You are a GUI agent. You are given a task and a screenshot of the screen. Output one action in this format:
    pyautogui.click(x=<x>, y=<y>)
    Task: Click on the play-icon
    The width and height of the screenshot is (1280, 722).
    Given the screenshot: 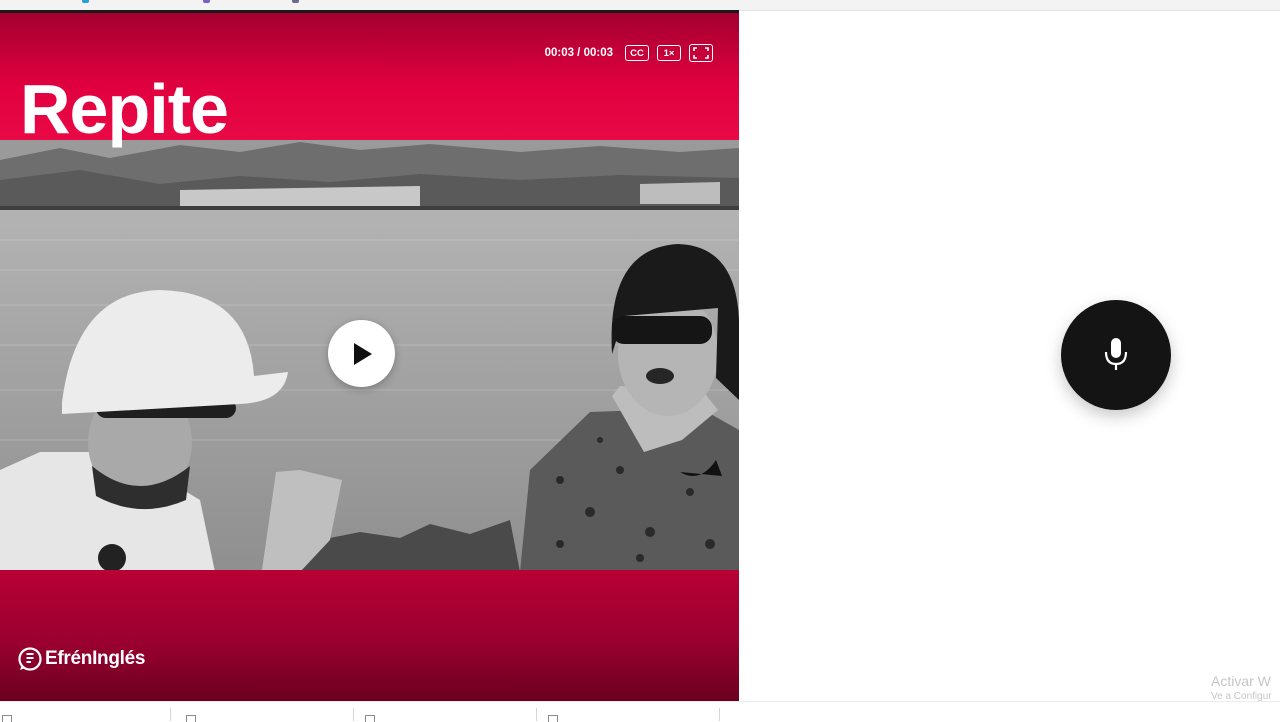 What is the action you would take?
    pyautogui.click(x=362, y=353)
    